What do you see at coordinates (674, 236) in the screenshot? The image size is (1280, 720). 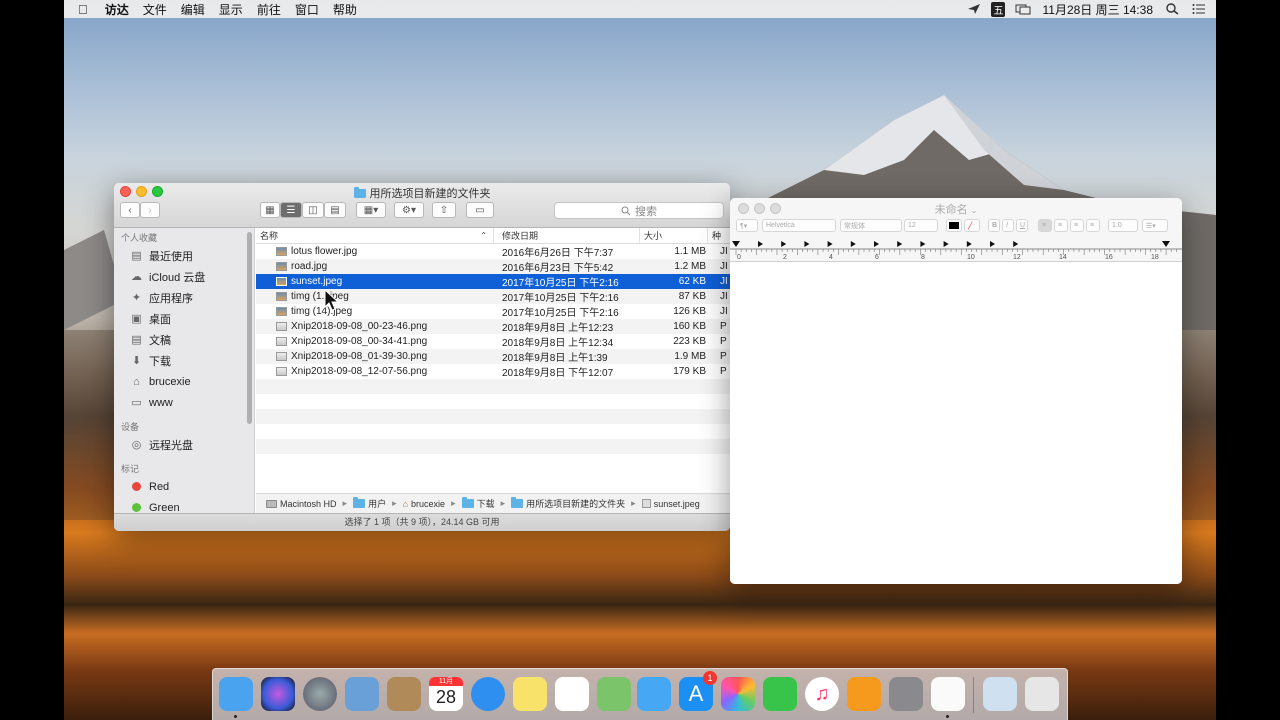 I see `column-header-size: 大小` at bounding box center [674, 236].